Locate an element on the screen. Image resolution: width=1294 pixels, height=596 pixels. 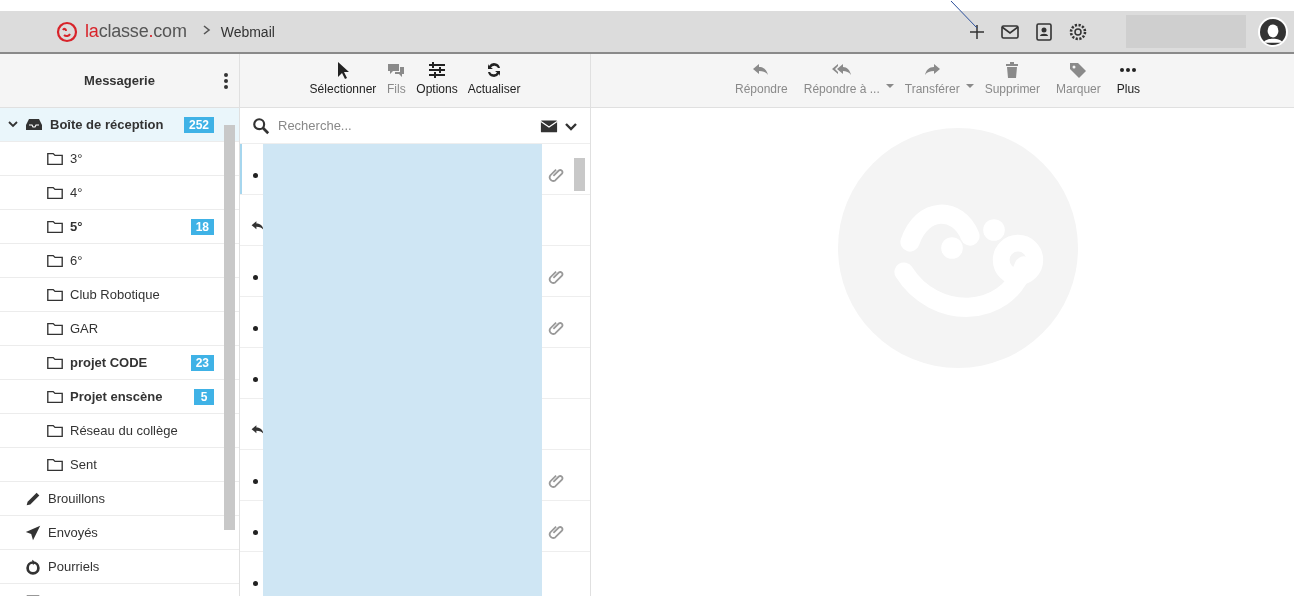
folder-label: Pourriels is located at coordinates (74, 566).